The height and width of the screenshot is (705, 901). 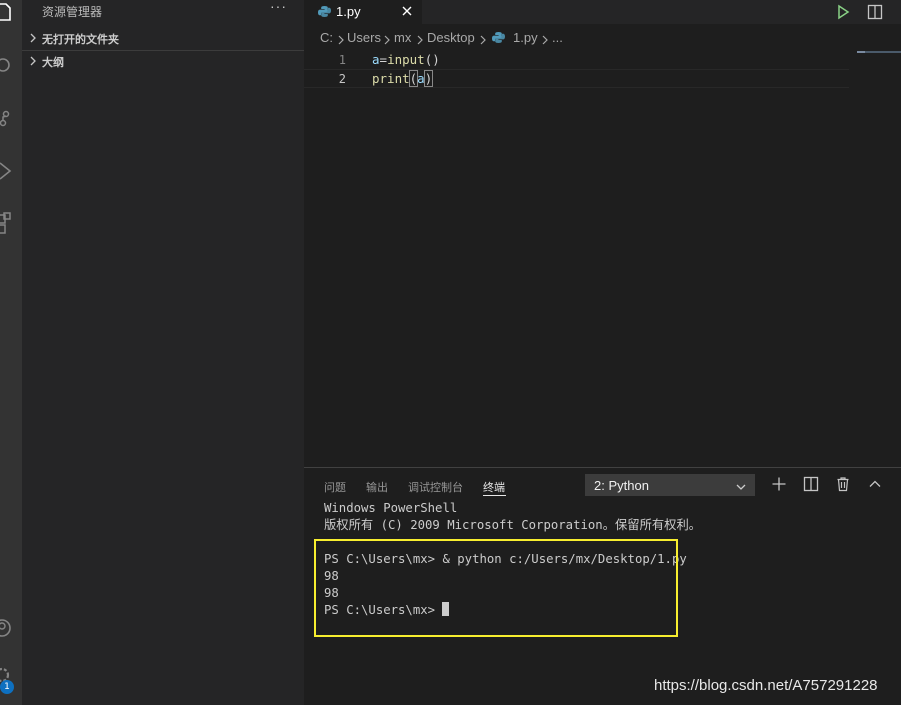 I want to click on watermark: https://blog.csdn.net/A757291228, so click(x=766, y=685).